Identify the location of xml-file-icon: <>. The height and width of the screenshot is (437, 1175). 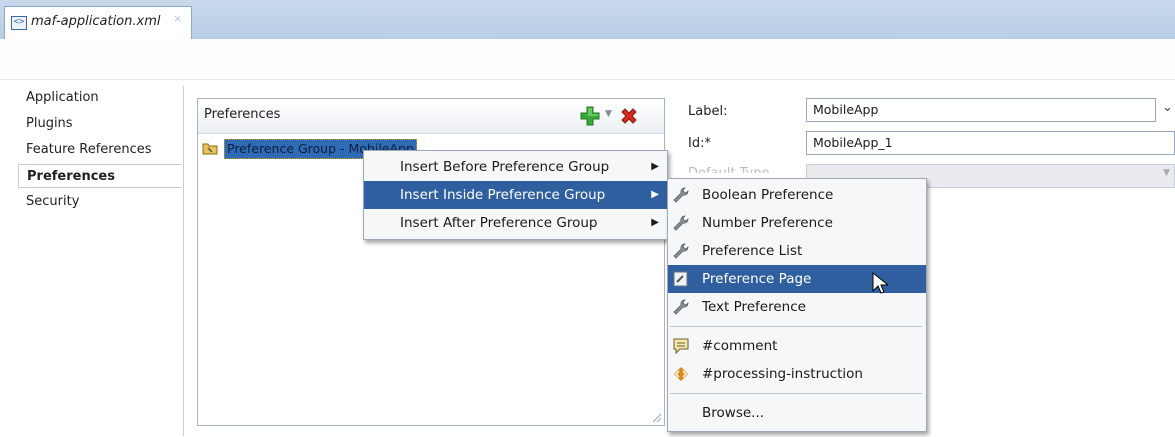
(19, 23).